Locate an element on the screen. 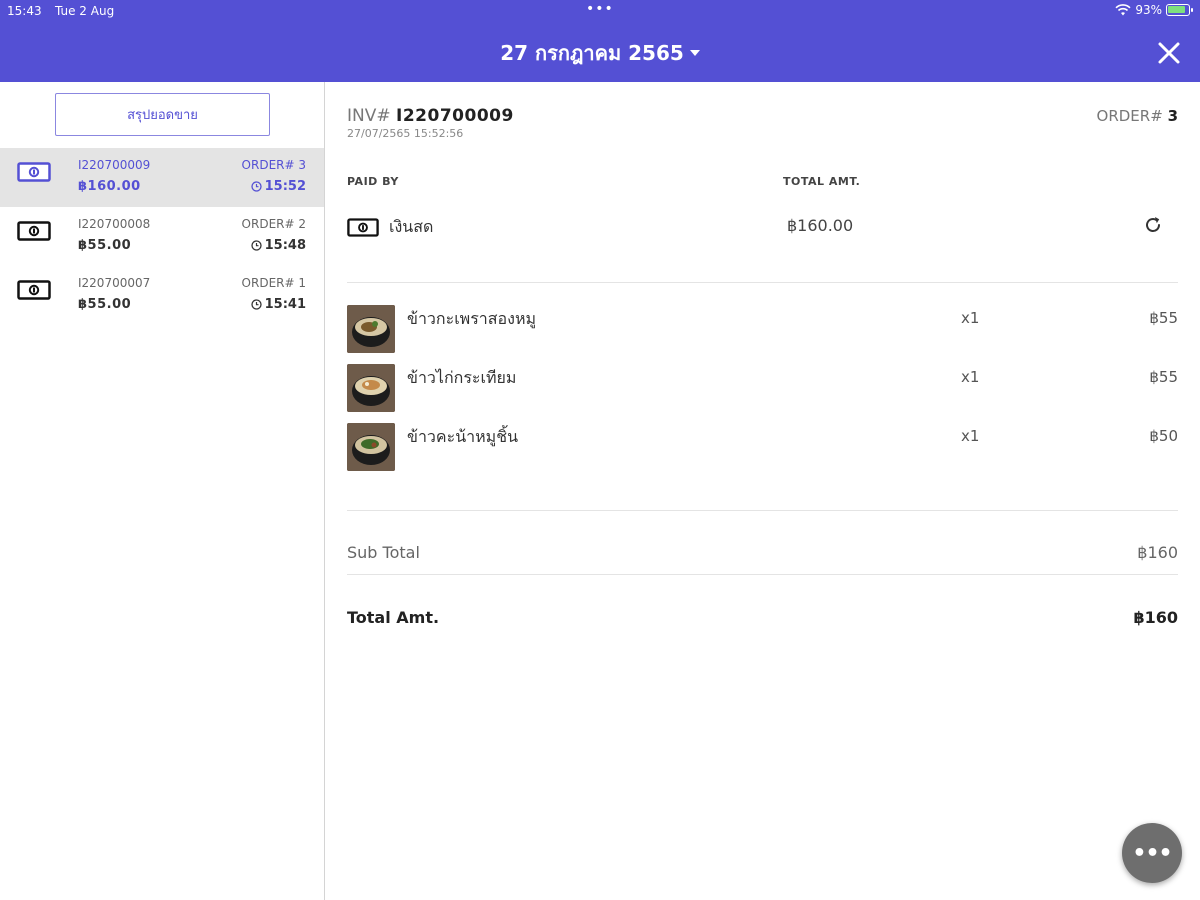 The width and height of the screenshot is (1200, 900). order-number: ORDER# 3 is located at coordinates (273, 165).